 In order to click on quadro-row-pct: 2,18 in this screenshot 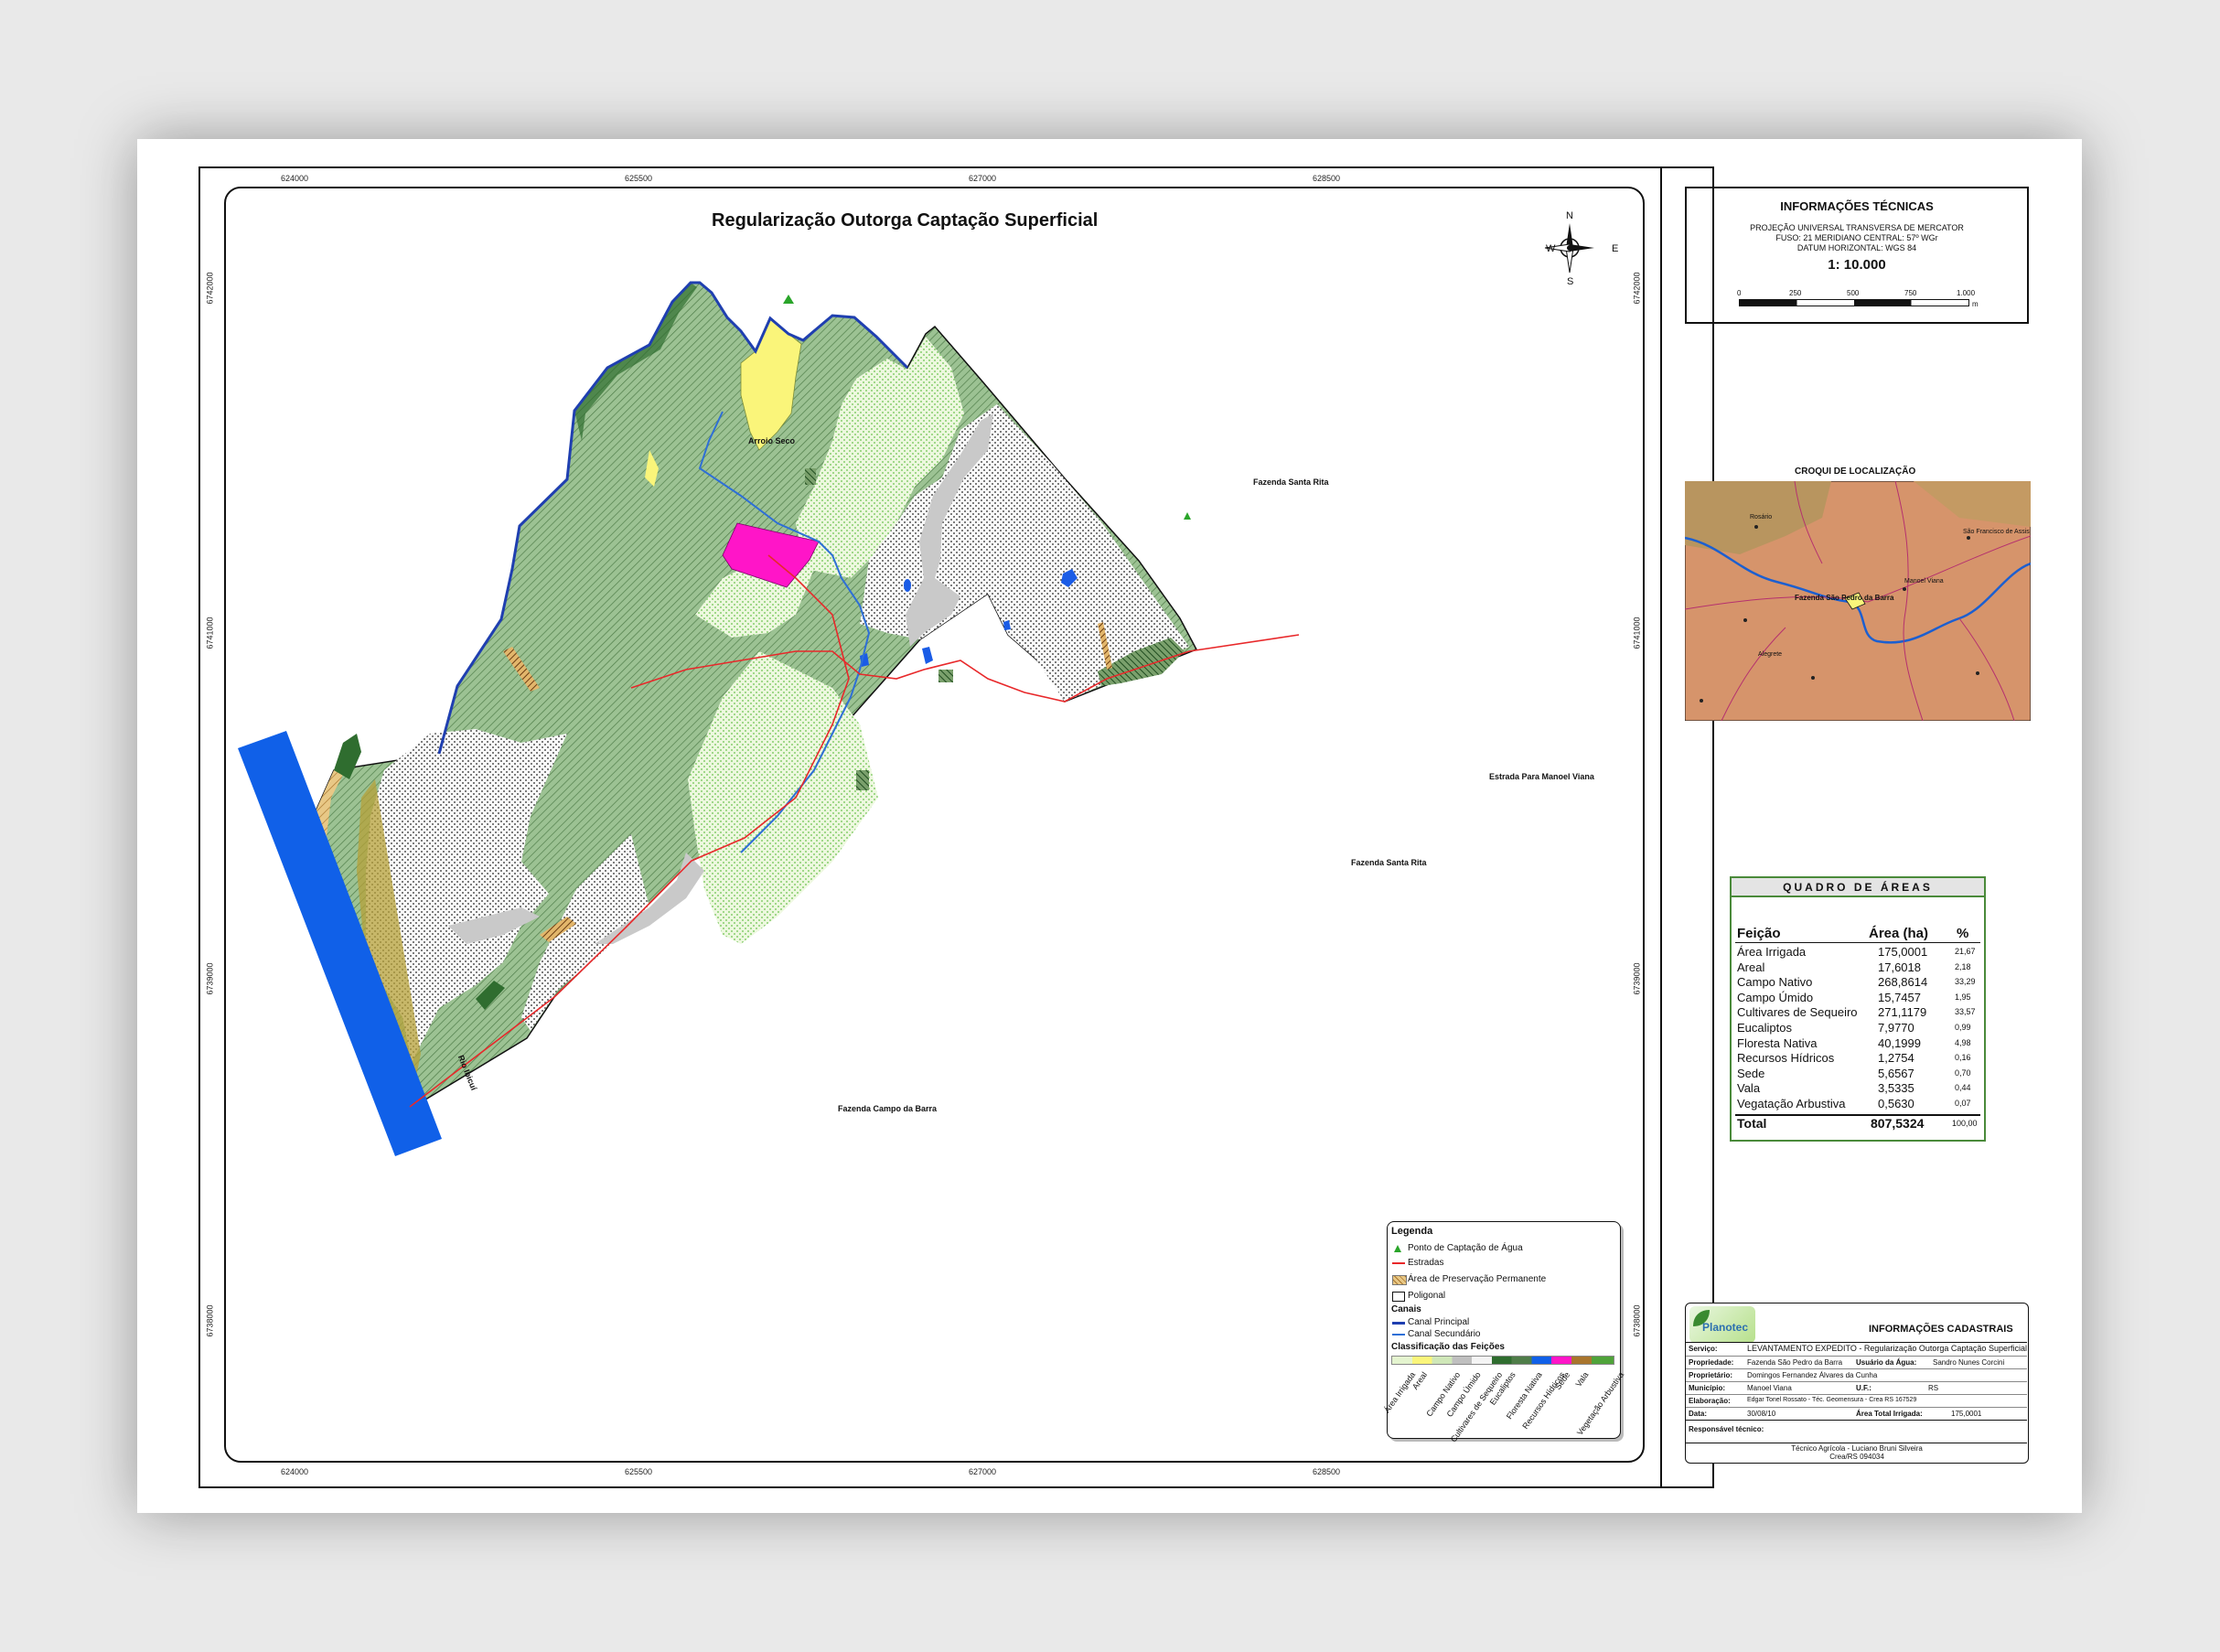, I will do `click(1963, 966)`.